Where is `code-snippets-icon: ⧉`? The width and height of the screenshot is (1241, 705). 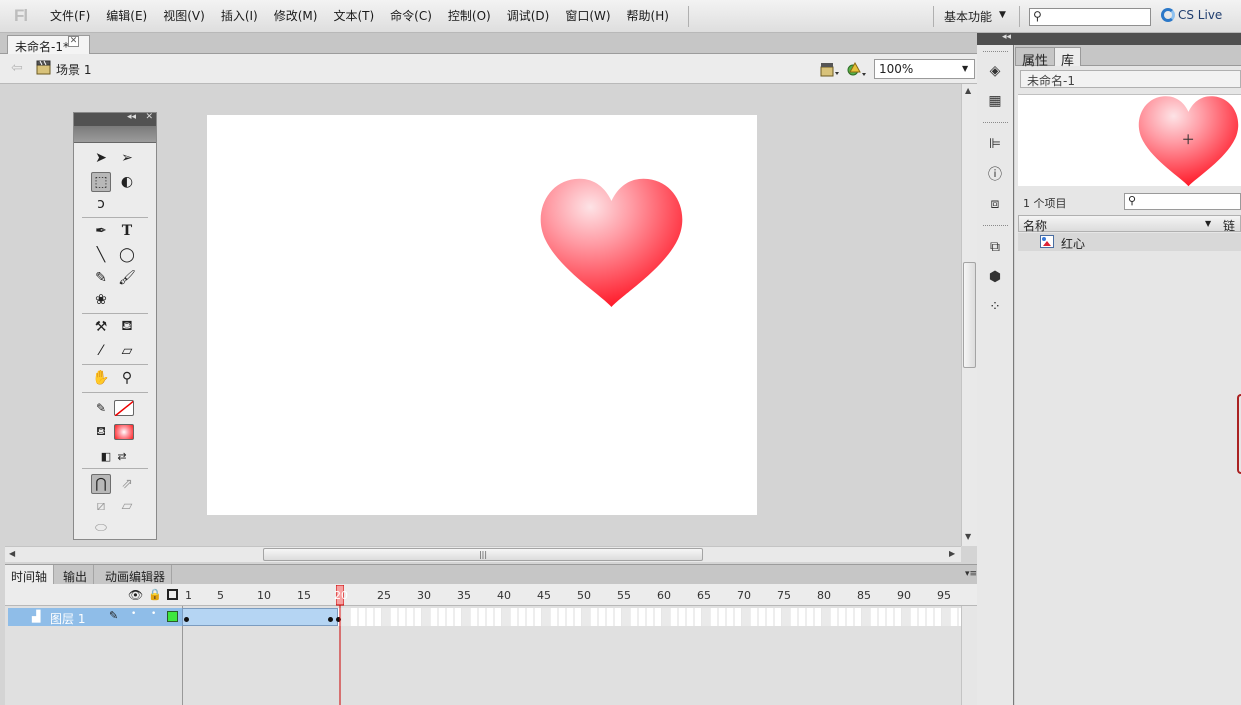
code-snippets-icon: ⧉ is located at coordinates (995, 247).